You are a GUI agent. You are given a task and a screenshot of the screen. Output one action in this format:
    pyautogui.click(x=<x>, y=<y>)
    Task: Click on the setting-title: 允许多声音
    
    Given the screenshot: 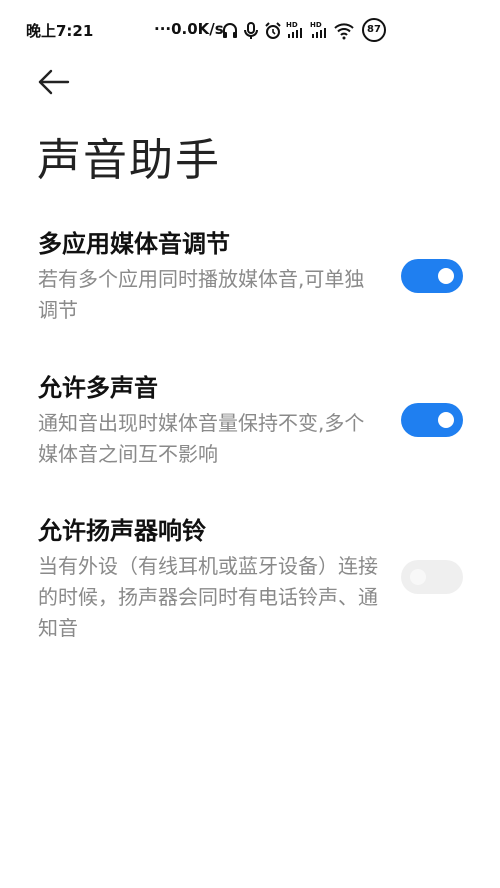 What is the action you would take?
    pyautogui.click(x=98, y=388)
    